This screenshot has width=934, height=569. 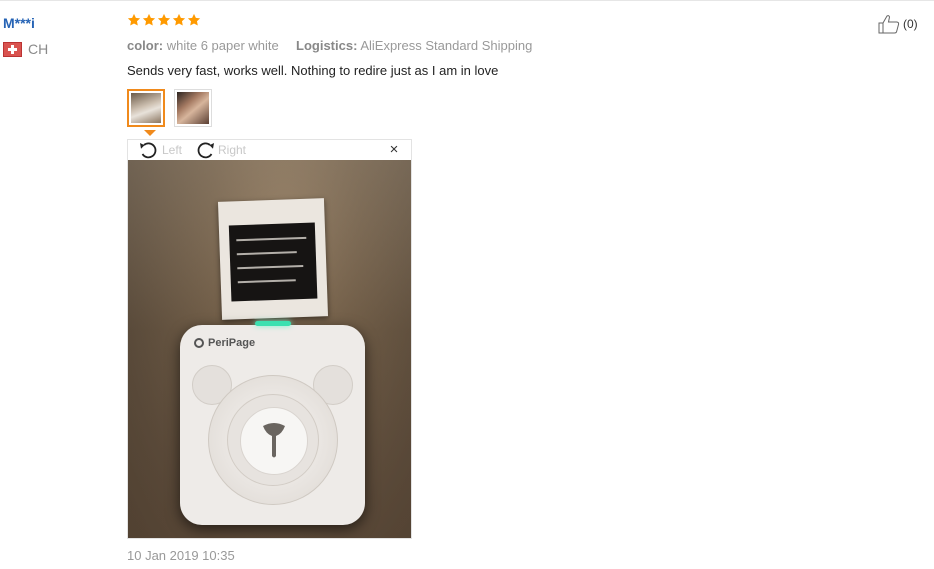 I want to click on brand-logo-icon, so click(x=199, y=343).